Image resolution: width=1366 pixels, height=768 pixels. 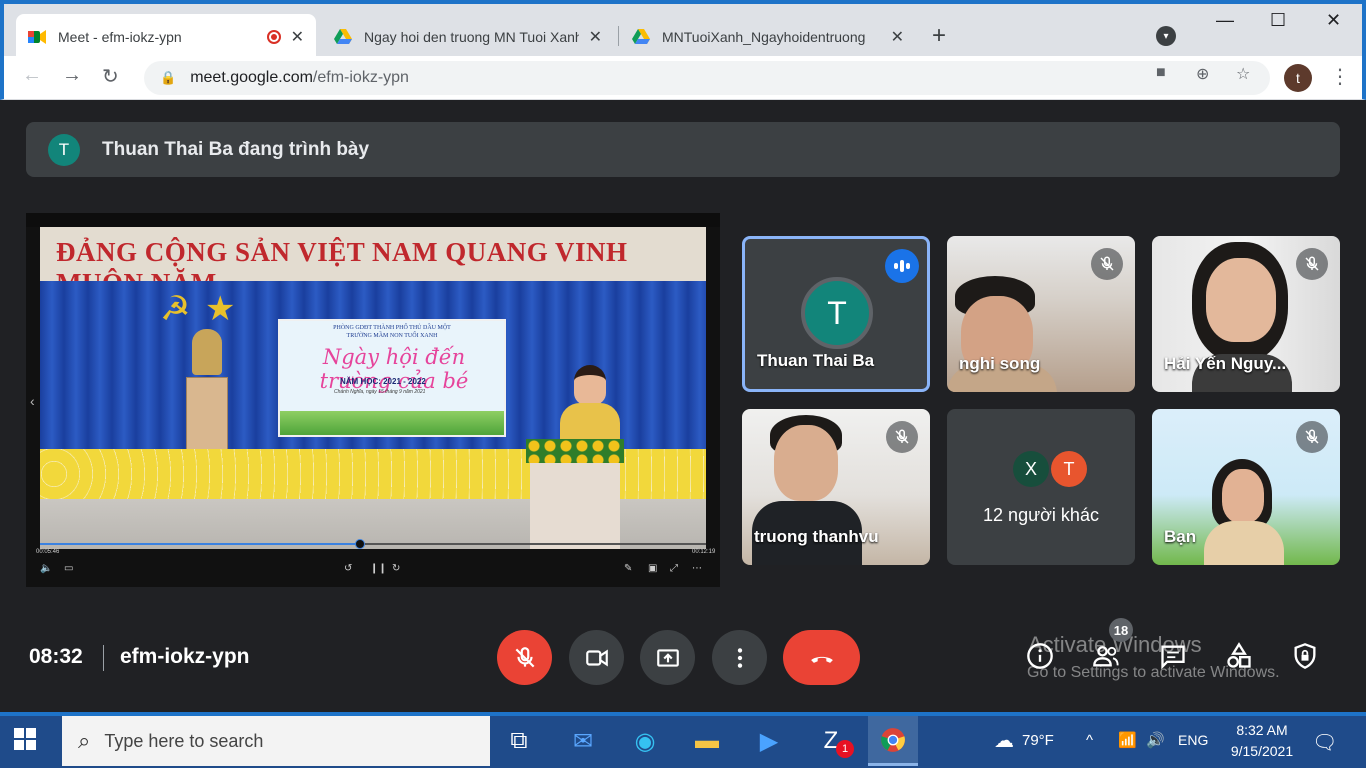 I want to click on maximize-icon: ☐, so click(x=1278, y=20).